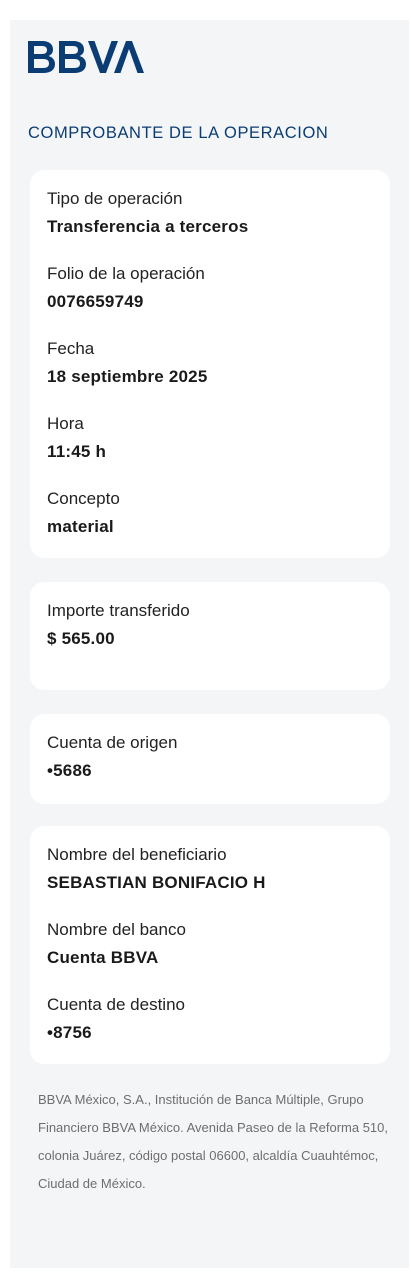 The height and width of the screenshot is (1280, 411). I want to click on amount-card: Importe transferido $ 565.00, so click(210, 636).